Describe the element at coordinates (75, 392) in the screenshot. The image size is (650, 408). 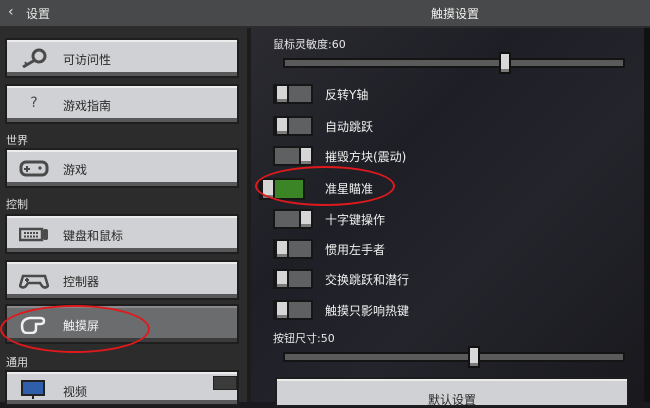
I see `sidebar-item-label: 视频` at that location.